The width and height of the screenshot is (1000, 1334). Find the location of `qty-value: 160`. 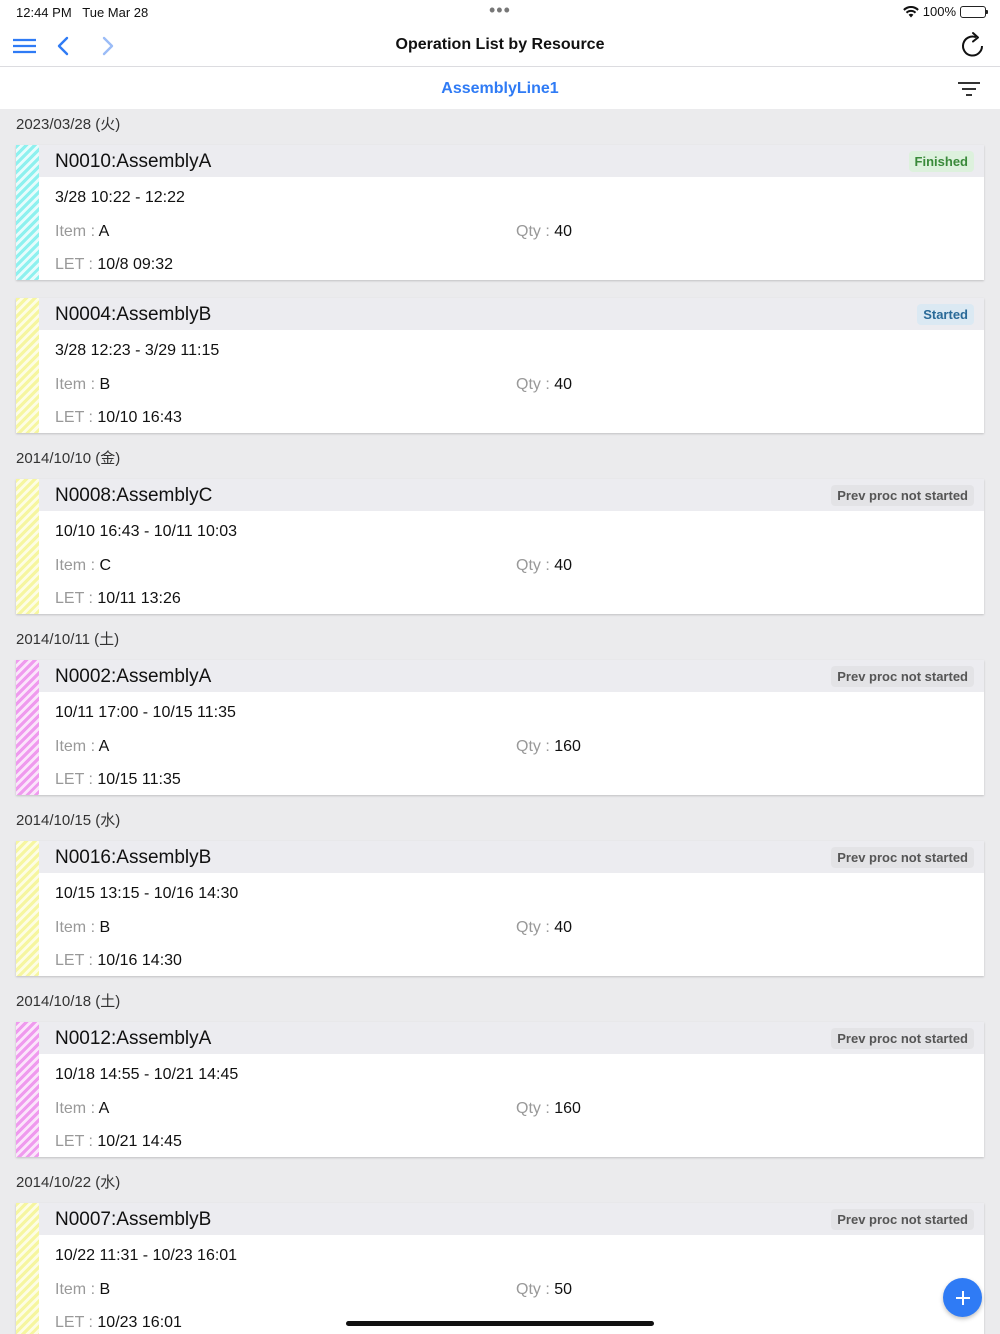

qty-value: 160 is located at coordinates (567, 1108).